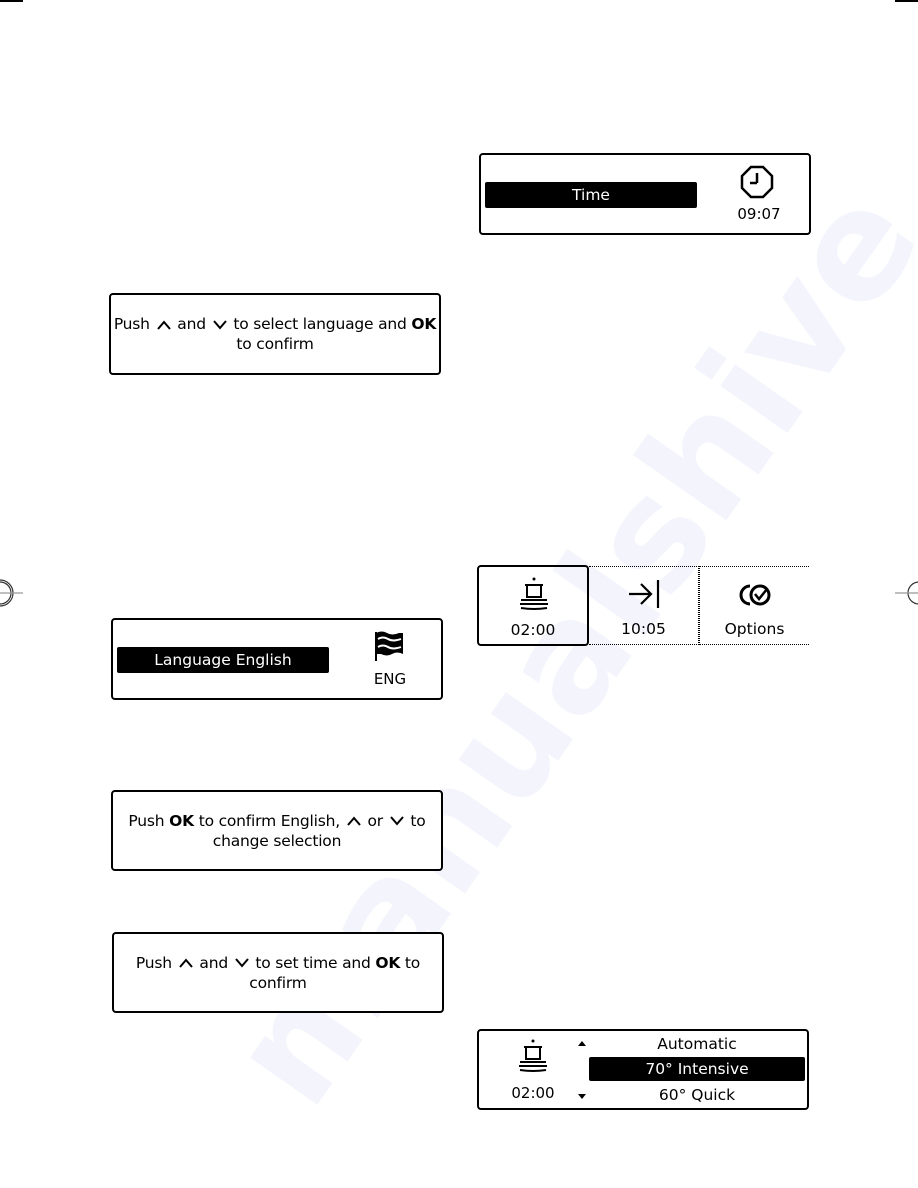 This screenshot has width=918, height=1188. Describe the element at coordinates (11, 593) in the screenshot. I see `registration-mark-left` at that location.